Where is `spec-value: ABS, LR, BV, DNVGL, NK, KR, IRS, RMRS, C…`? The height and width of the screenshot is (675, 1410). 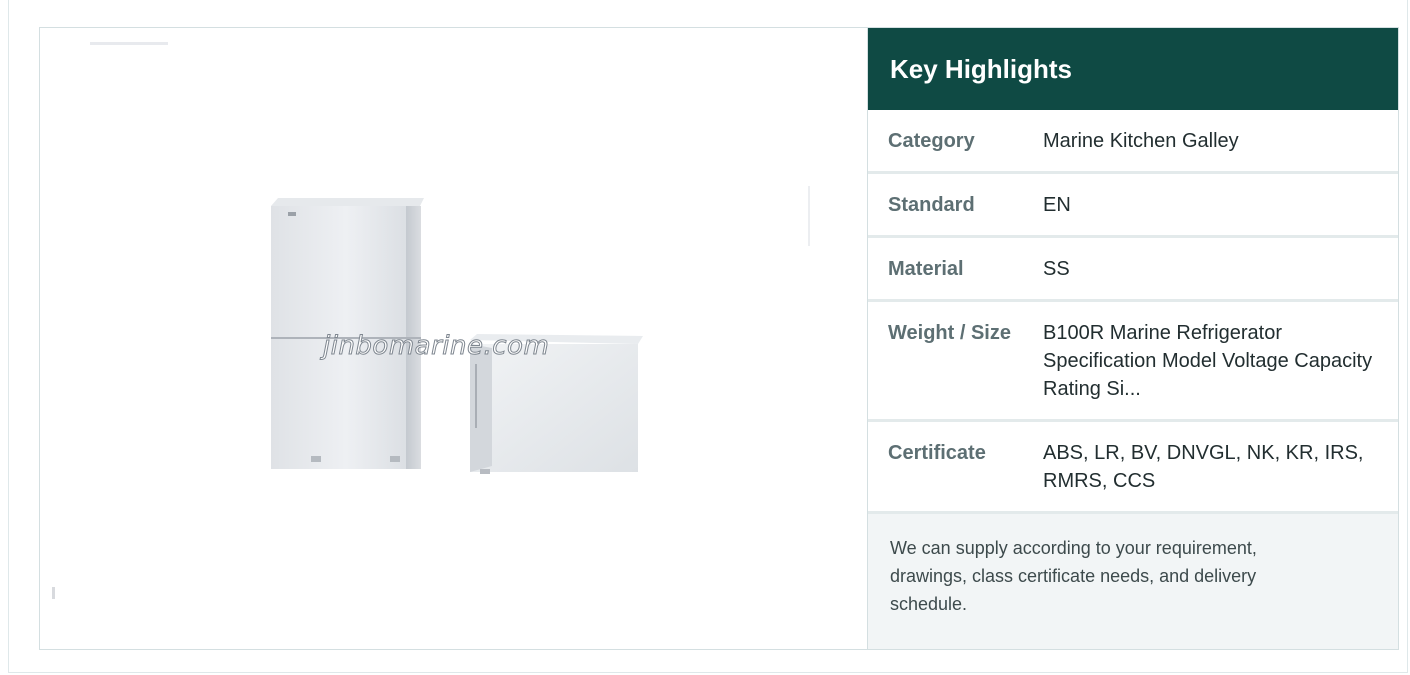 spec-value: ABS, LR, BV, DNVGL, NK, KR, IRS, RMRS, C… is located at coordinates (1203, 467).